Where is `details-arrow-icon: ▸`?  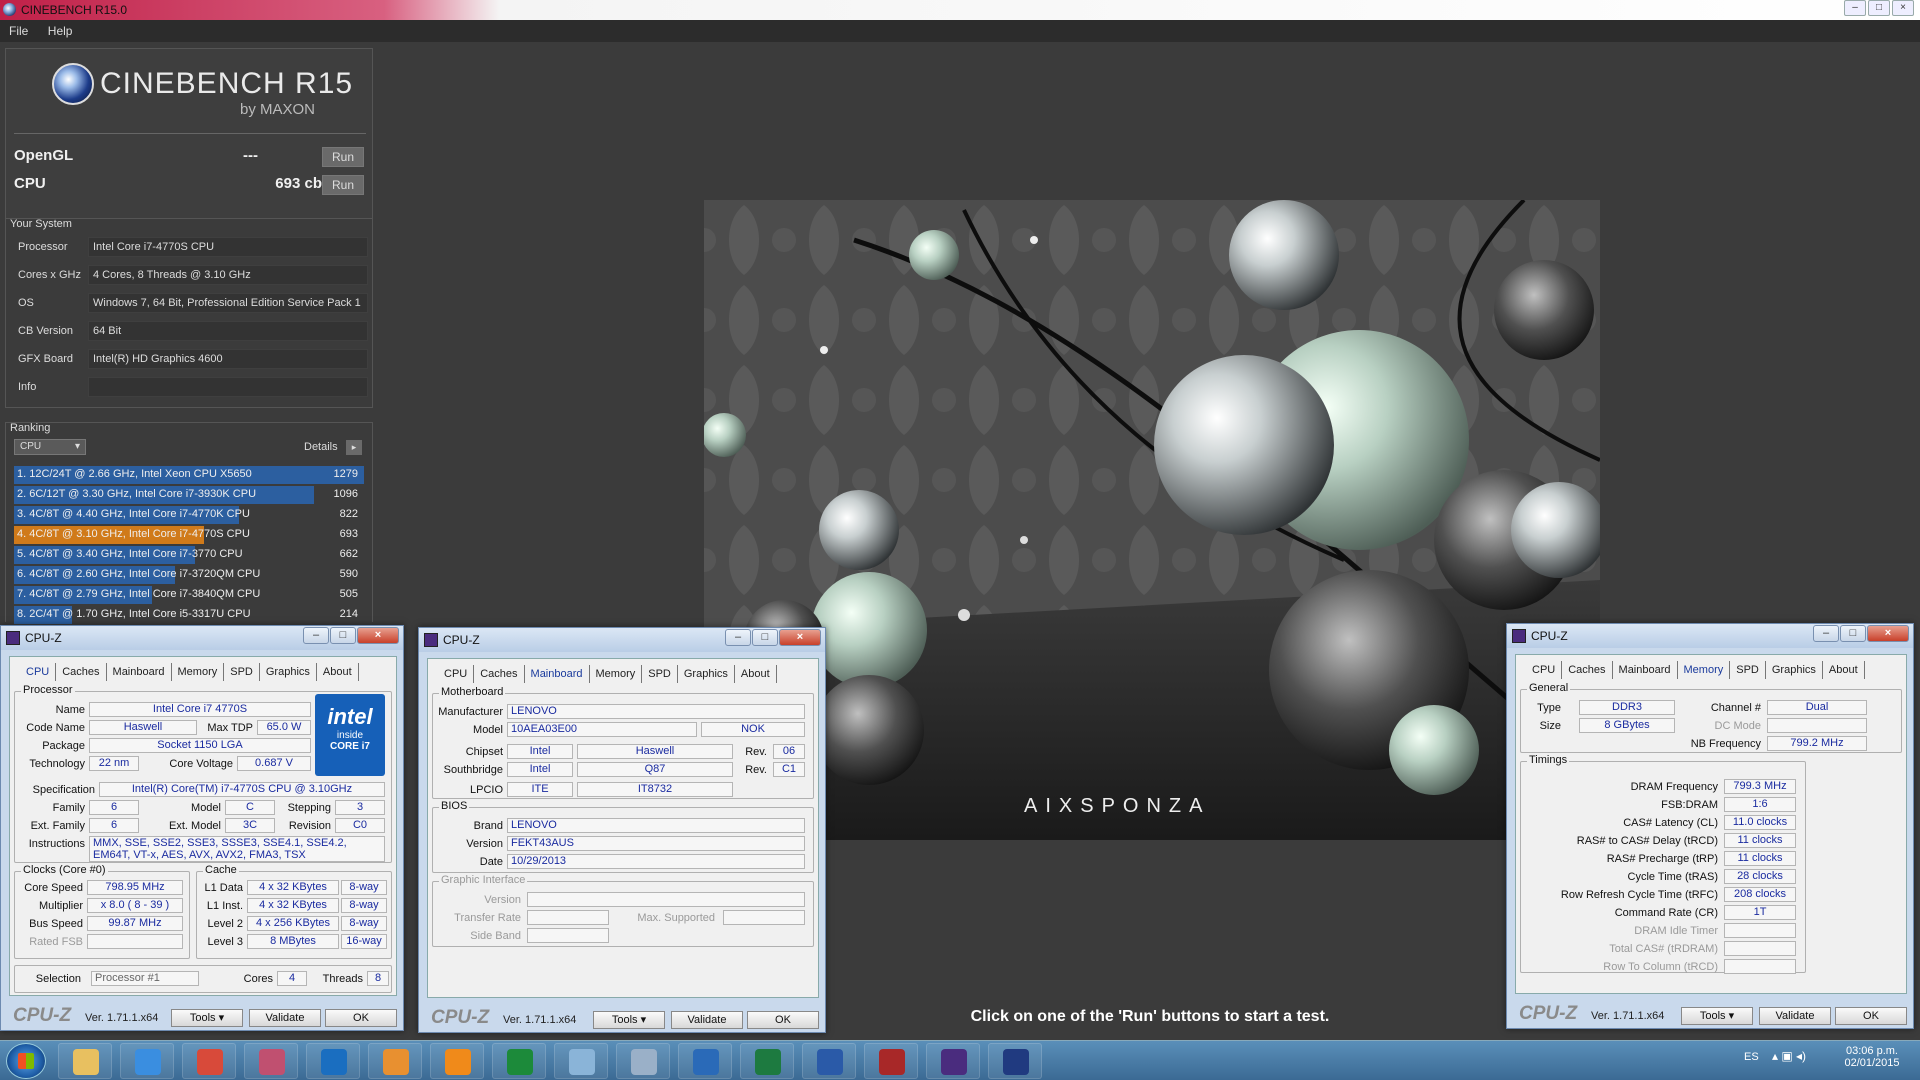
details-arrow-icon: ▸ is located at coordinates (354, 447).